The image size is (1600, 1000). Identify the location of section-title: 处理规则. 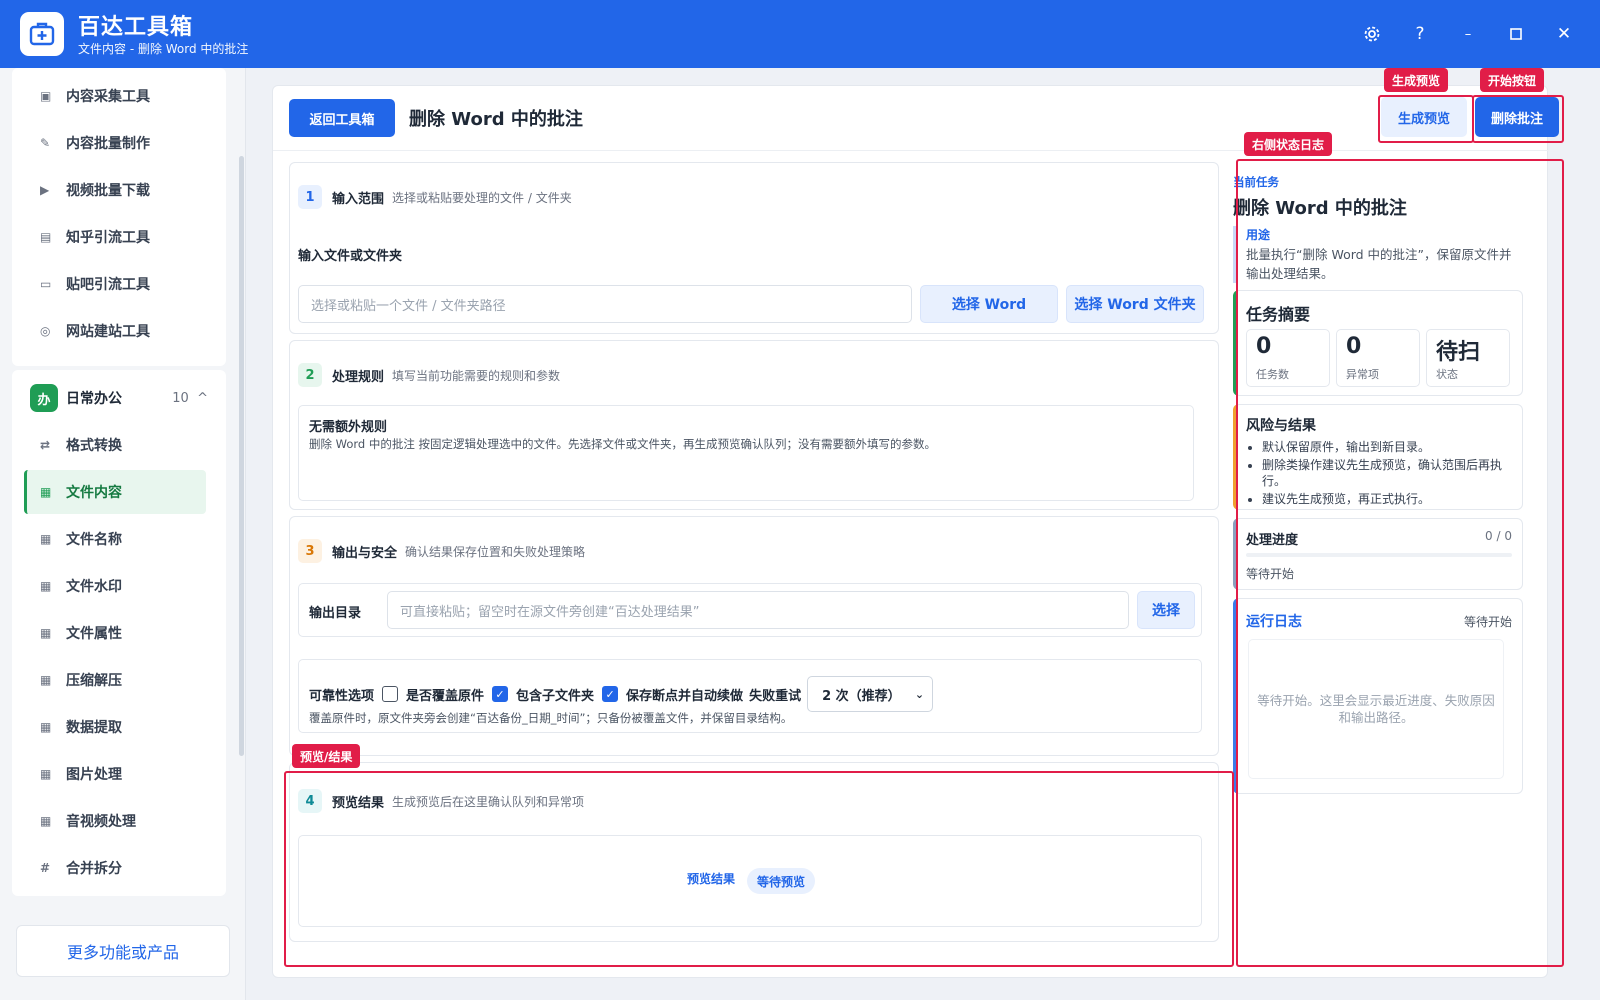
(358, 377).